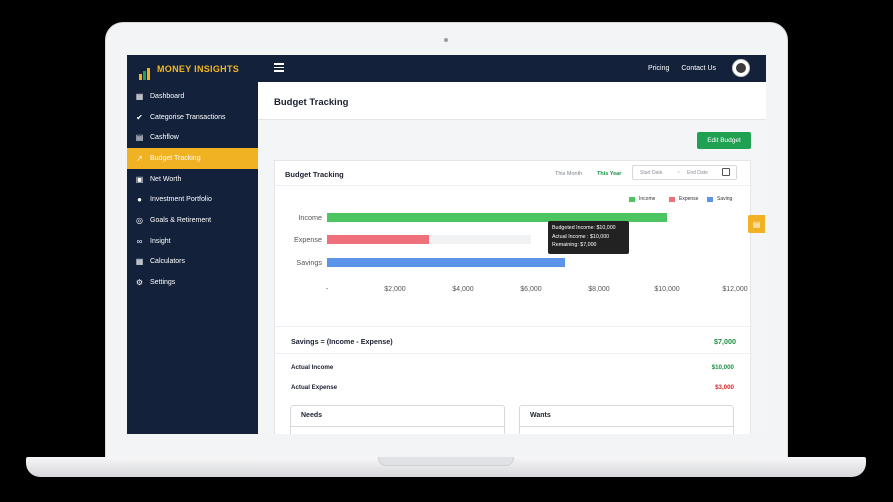 The width and height of the screenshot is (893, 502). What do you see at coordinates (568, 174) in the screenshot?
I see `tab-this-month: This Month` at bounding box center [568, 174].